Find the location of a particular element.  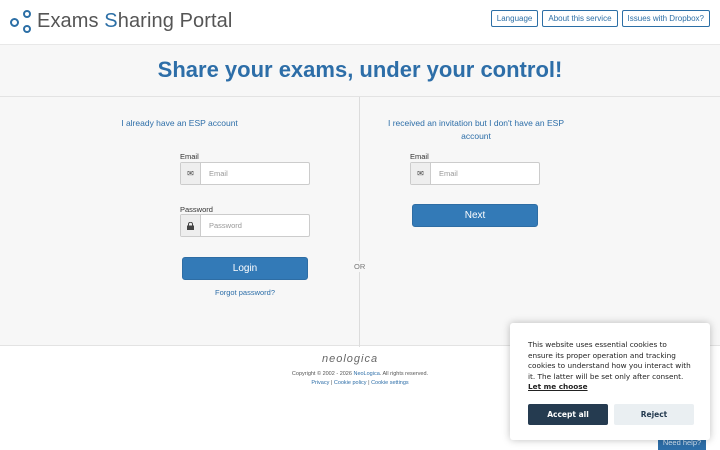

login-panel-title: I already have an ESP account is located at coordinates (179, 123).